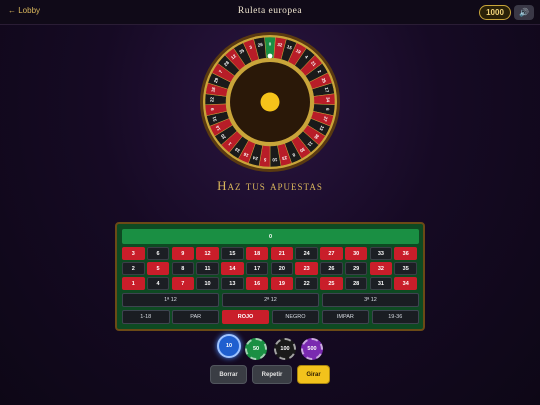 Image resolution: width=540 pixels, height=405 pixels. What do you see at coordinates (282, 253) in the screenshot?
I see `number-cell: 21` at bounding box center [282, 253].